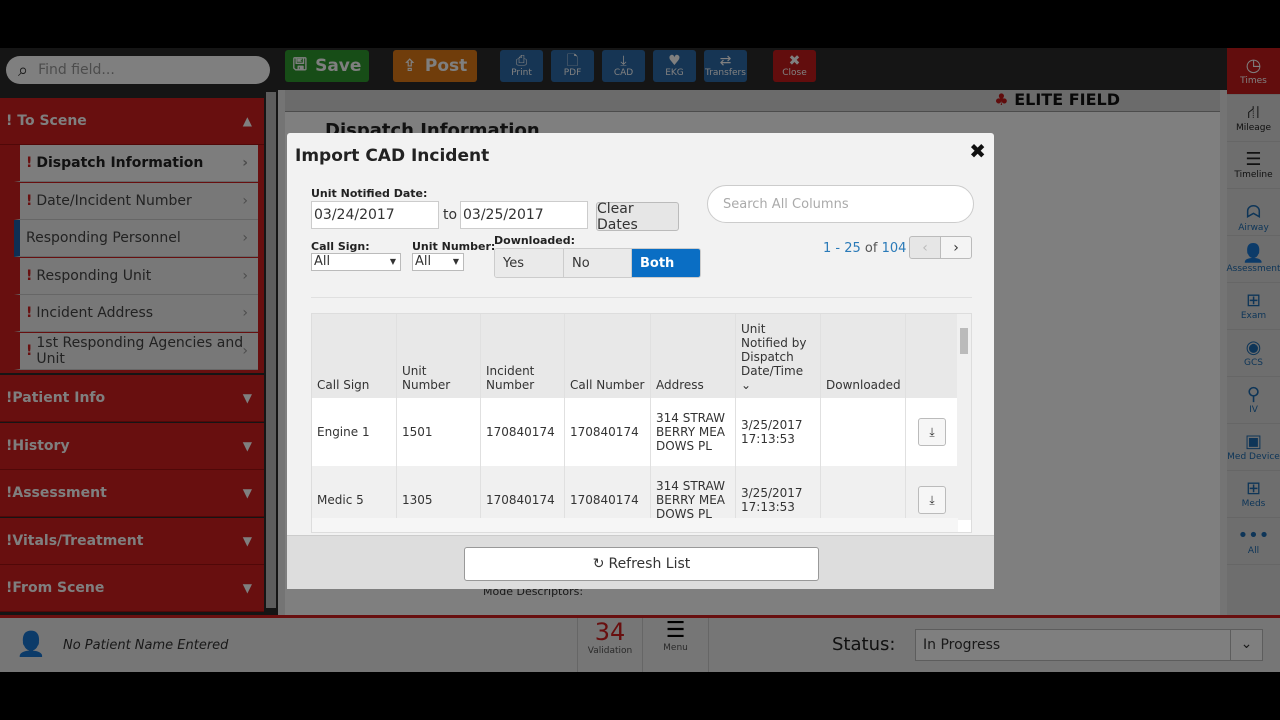 This screenshot has width=1280, height=720. I want to click on downloaded-both: Both, so click(666, 263).